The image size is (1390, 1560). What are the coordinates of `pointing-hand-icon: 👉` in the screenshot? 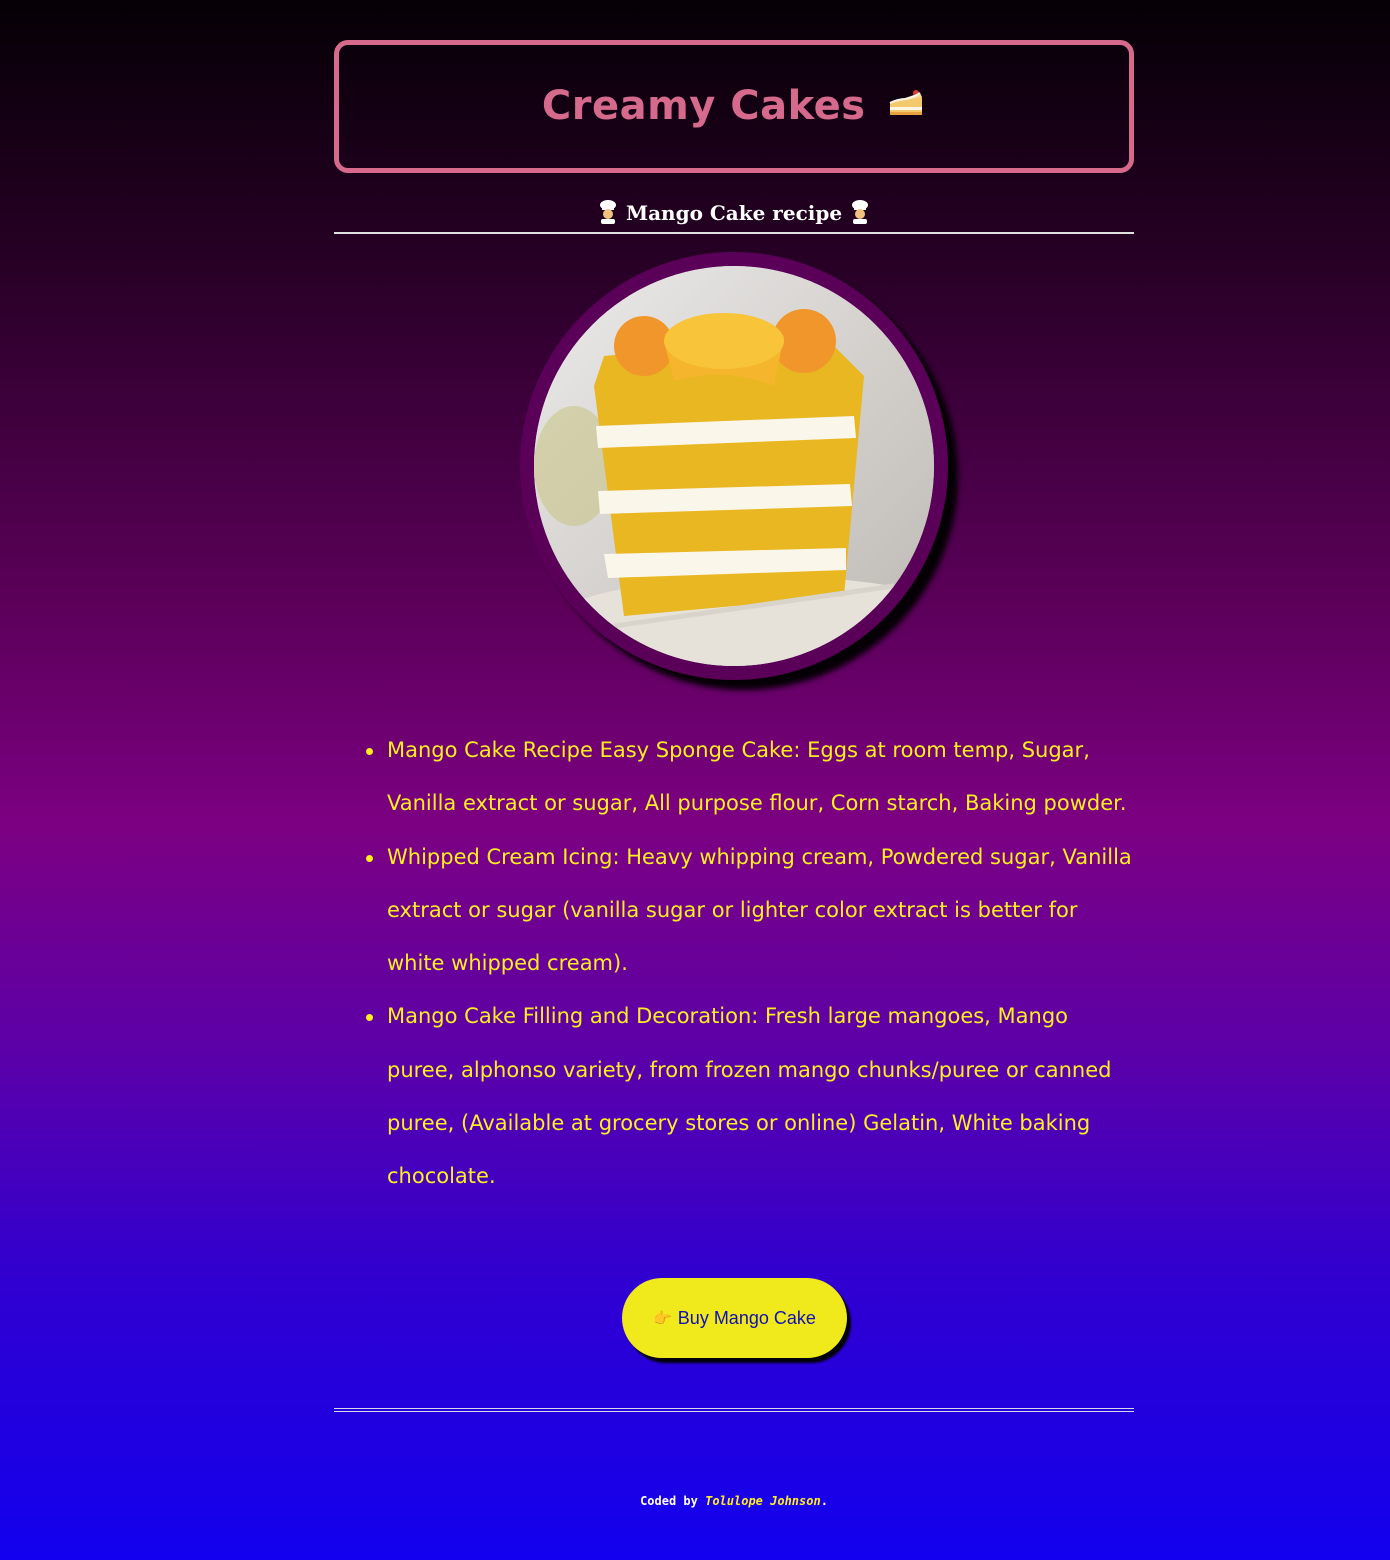 It's located at (662, 1318).